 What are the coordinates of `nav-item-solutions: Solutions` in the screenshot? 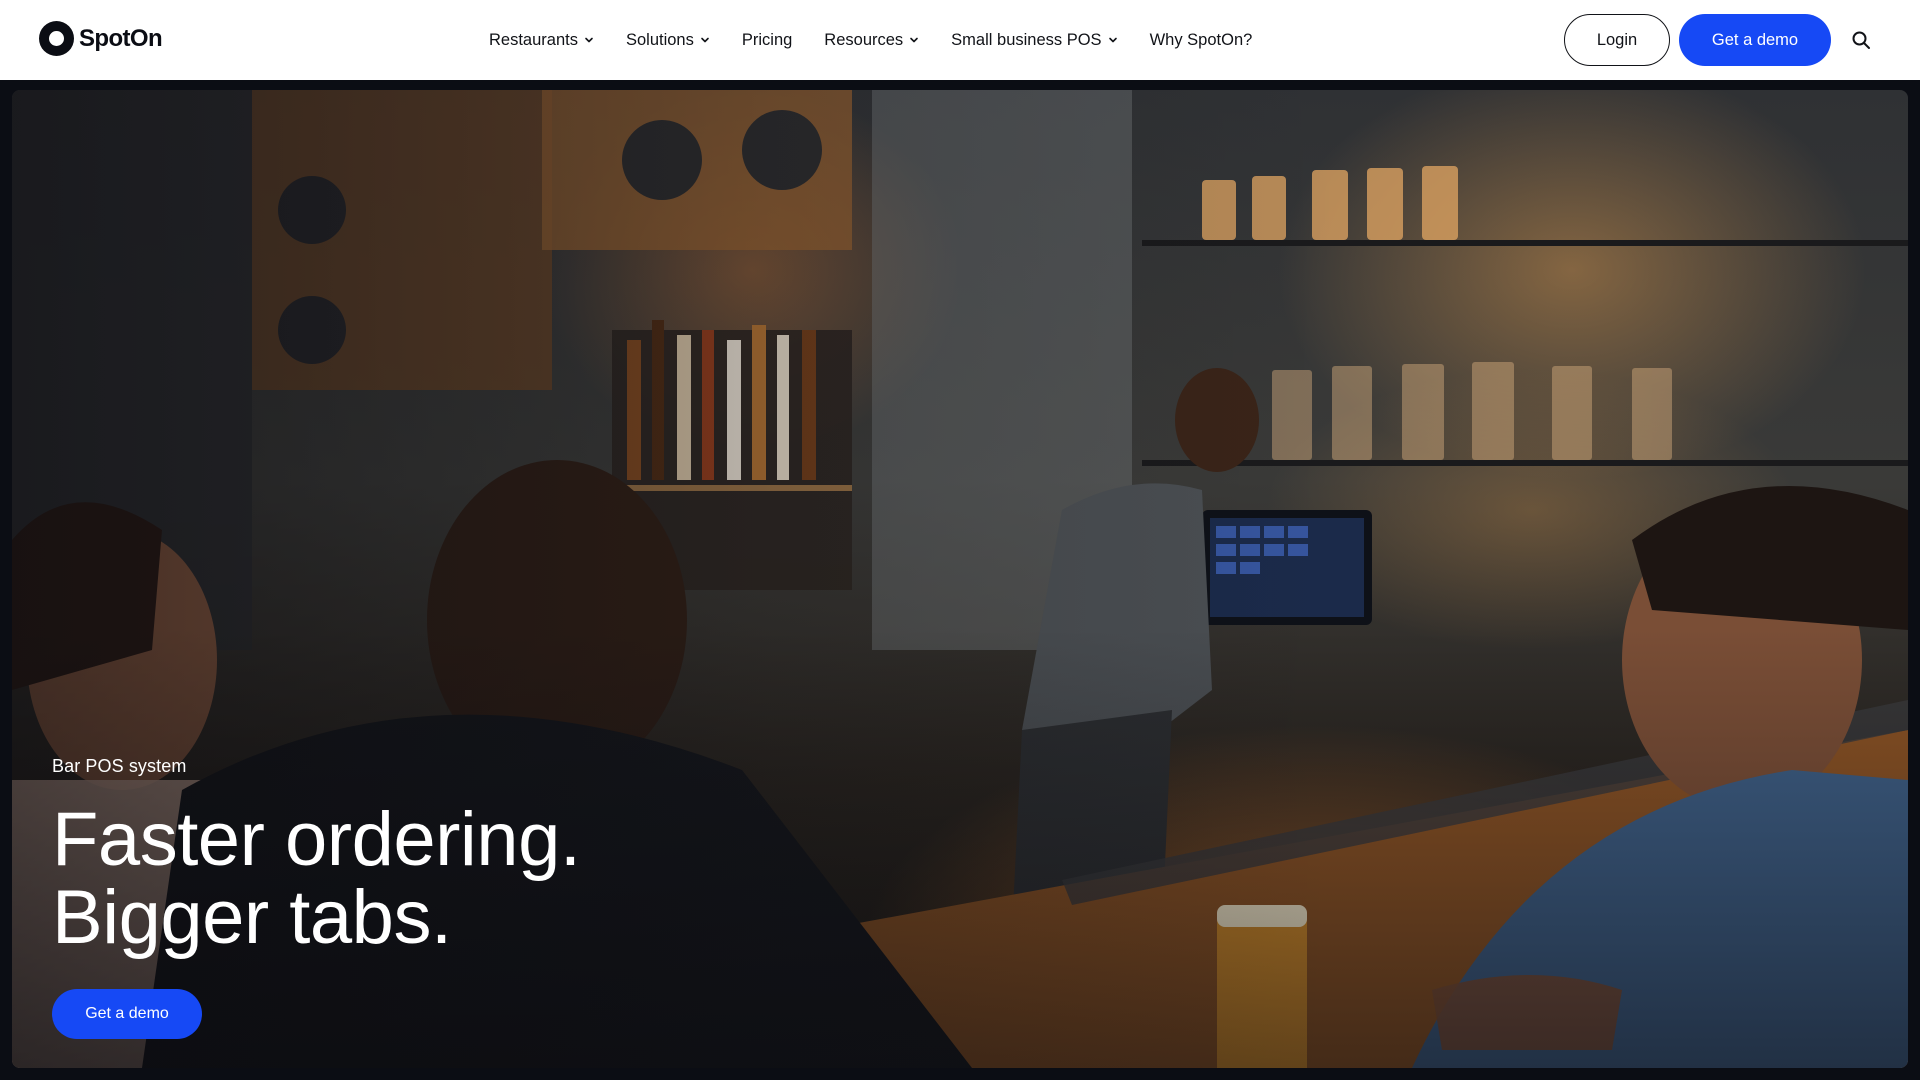 It's located at (668, 40).